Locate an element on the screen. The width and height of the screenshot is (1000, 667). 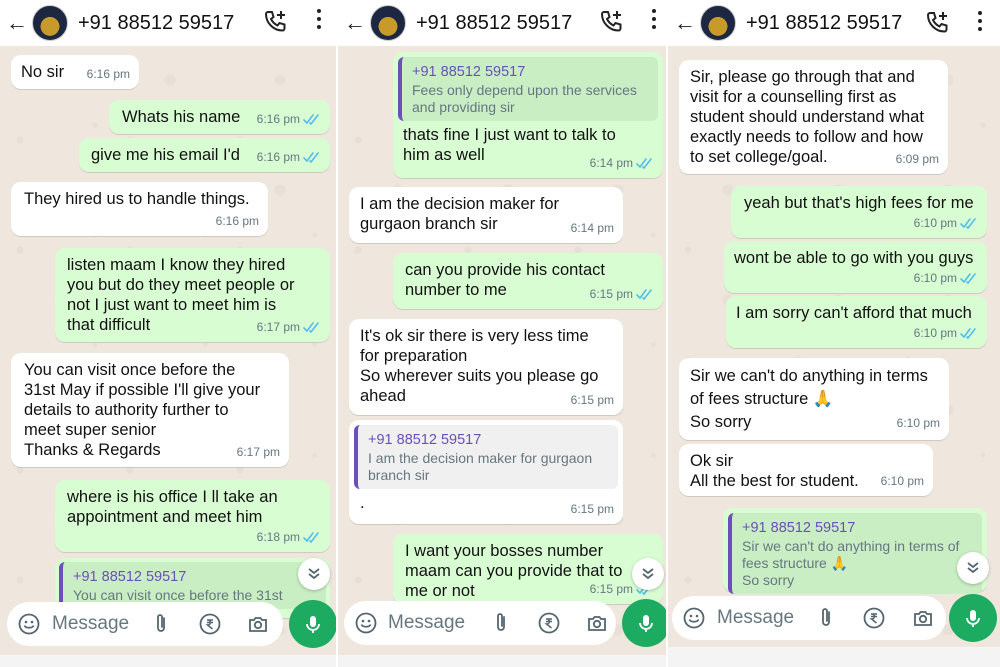
message-bubble: yeah but that's high fees for me 6:10 pm is located at coordinates (859, 212).